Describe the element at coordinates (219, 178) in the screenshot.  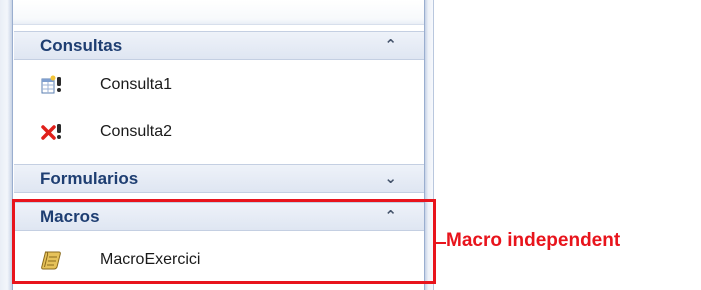
I see `group-header-formularios: Formularios ⌄` at that location.